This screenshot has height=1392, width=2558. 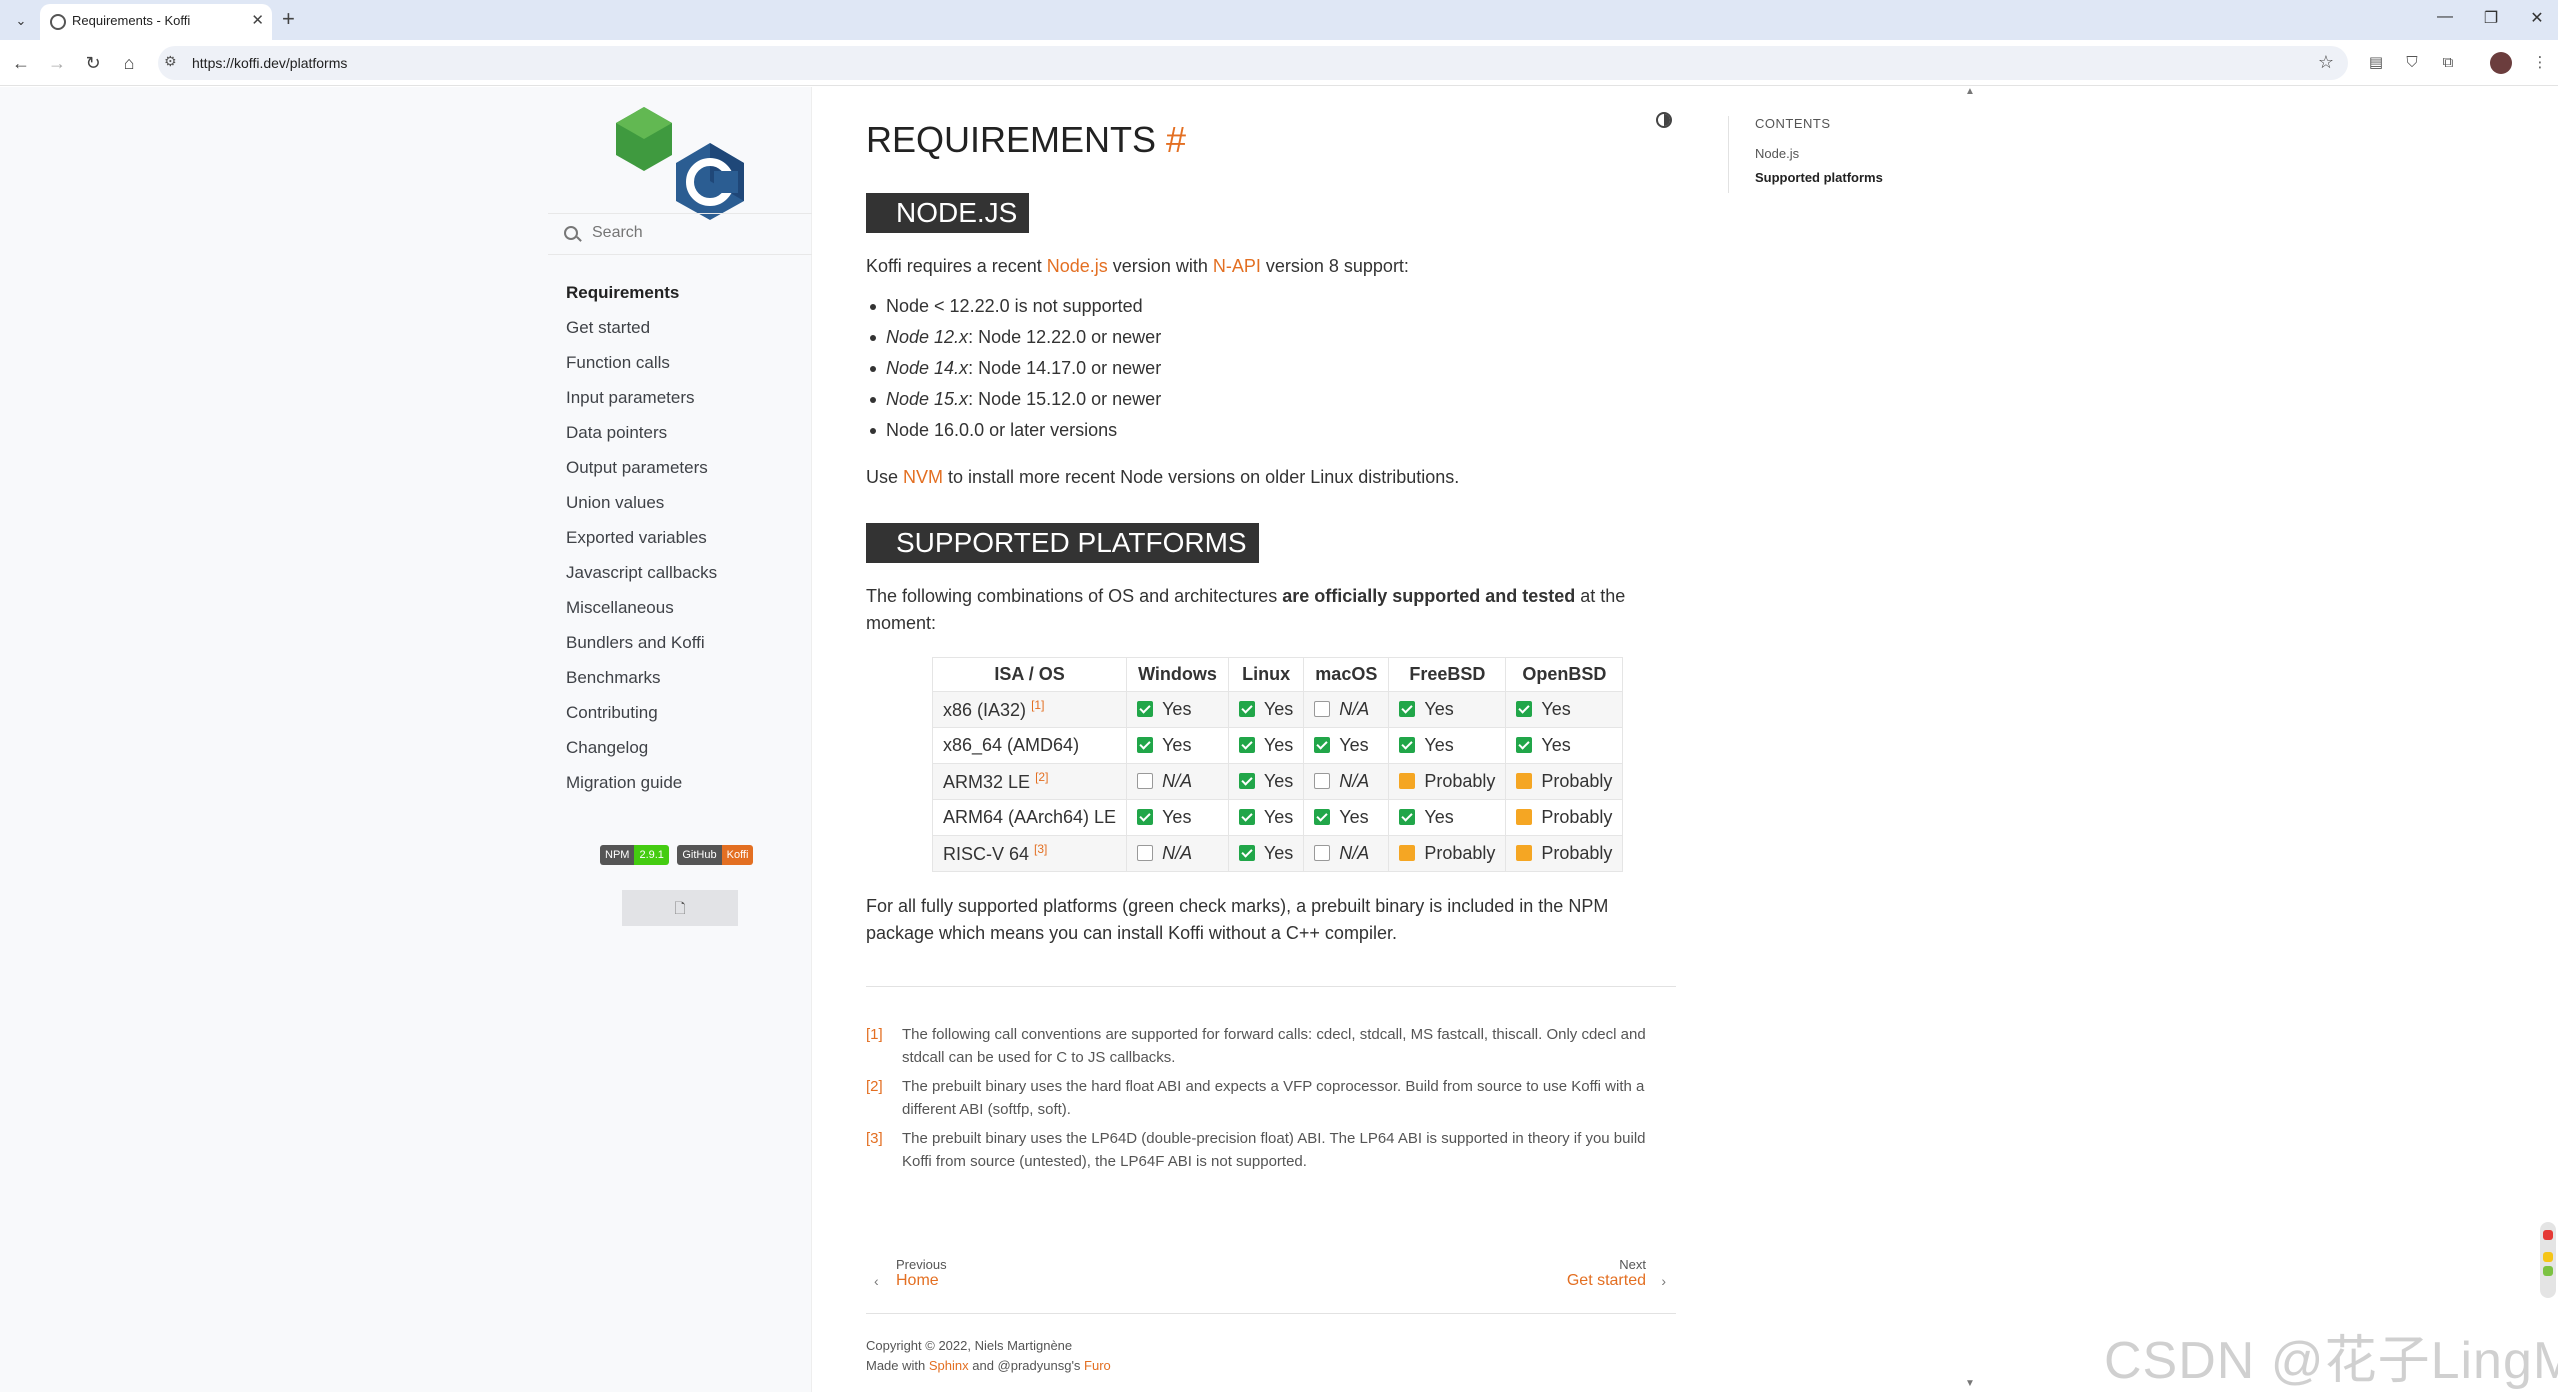 I want to click on isa-cell: x86 (IA32) [1], so click(x=1029, y=709).